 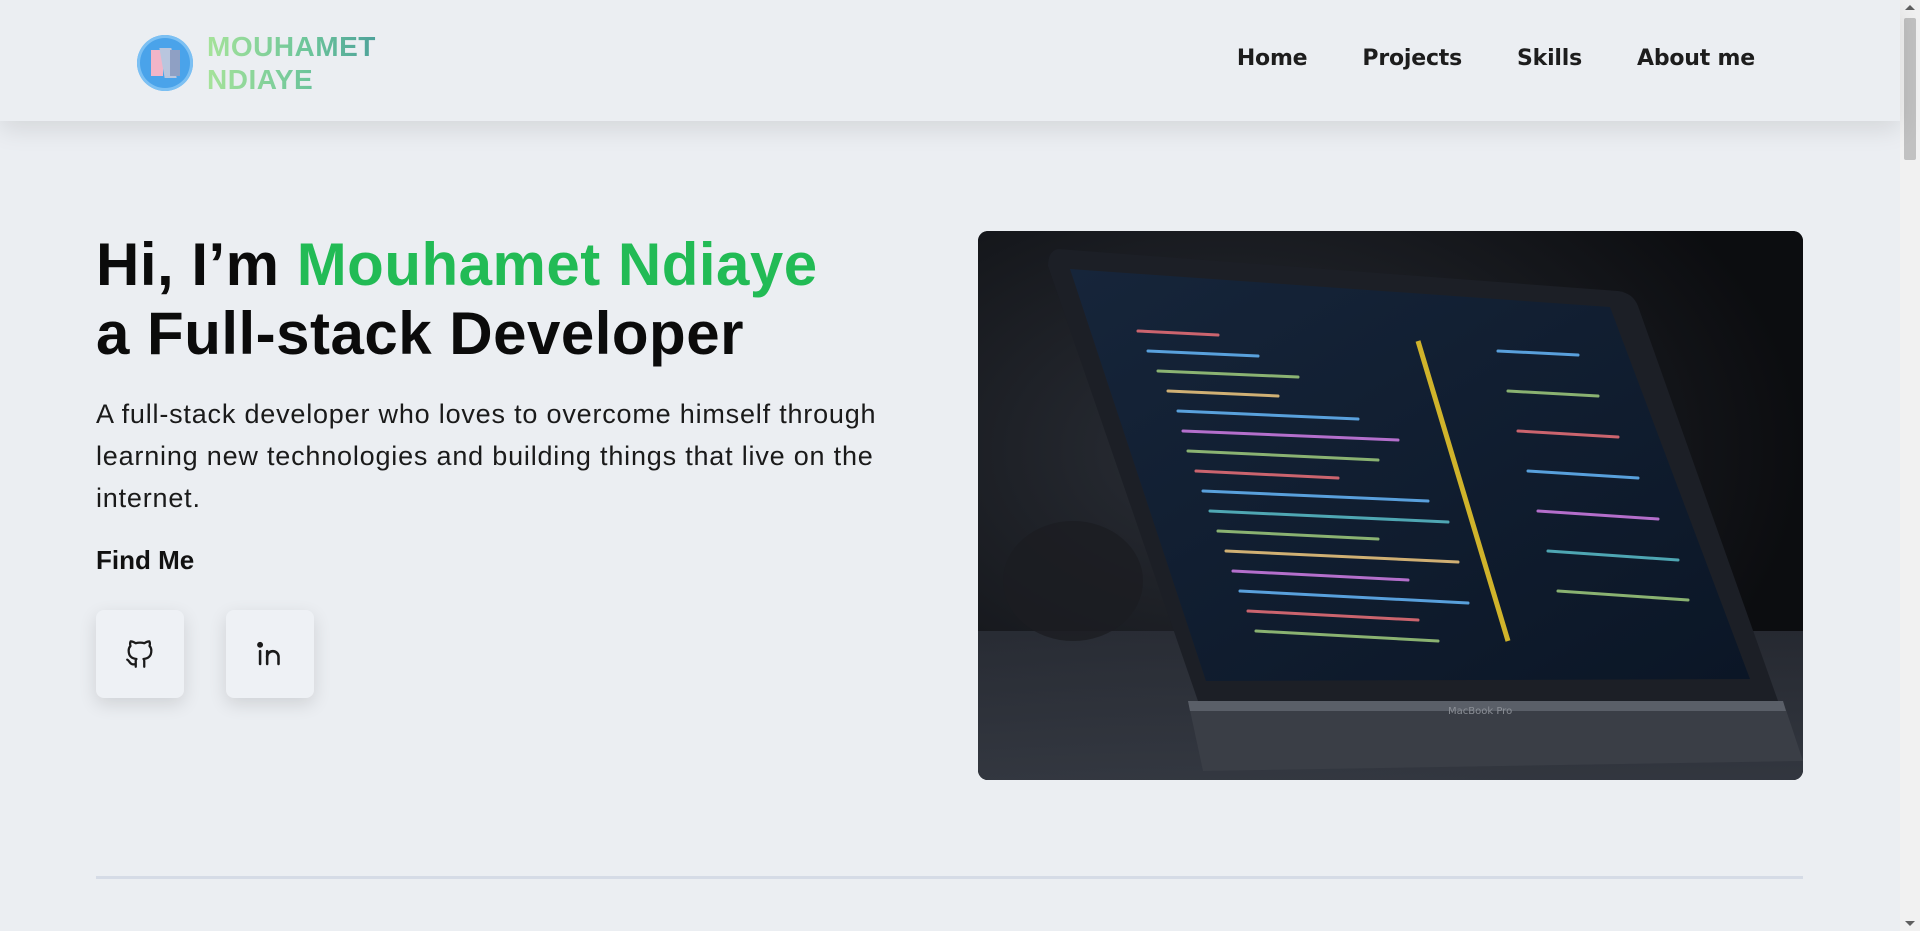 I want to click on brand-logo-link: MOUHAMET NDIAYE, so click(x=256, y=63).